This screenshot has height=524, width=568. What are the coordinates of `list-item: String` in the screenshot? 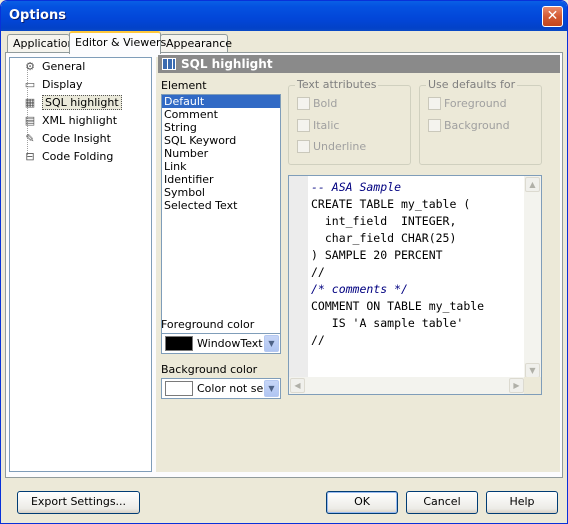 It's located at (221, 127).